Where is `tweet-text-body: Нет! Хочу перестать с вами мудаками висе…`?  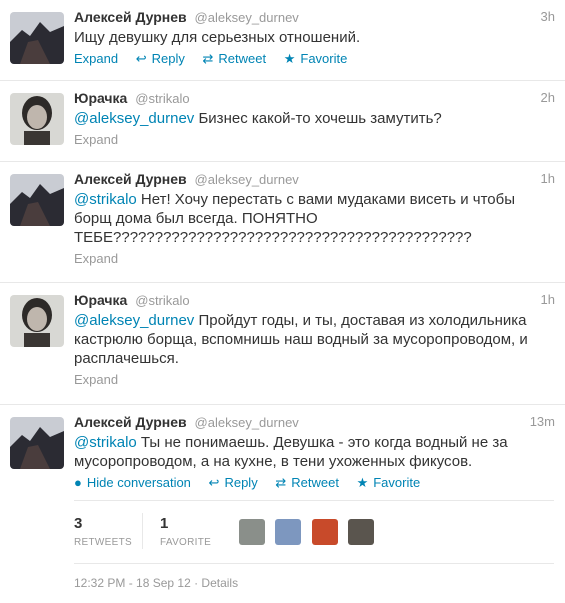 tweet-text-body: Нет! Хочу перестать с вами мудаками висе… is located at coordinates (295, 218).